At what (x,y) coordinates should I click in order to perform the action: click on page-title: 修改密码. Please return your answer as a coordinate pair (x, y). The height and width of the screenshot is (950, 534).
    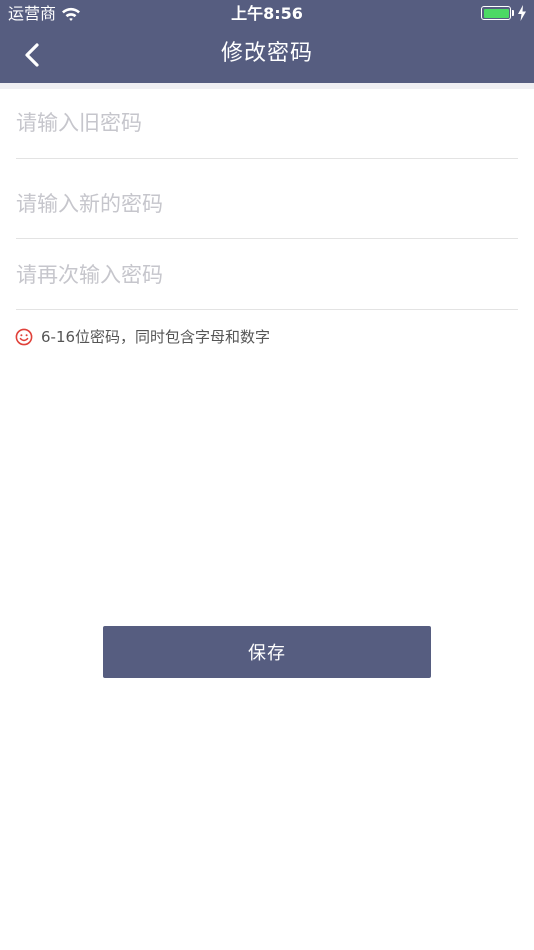
    Looking at the image, I should click on (266, 53).